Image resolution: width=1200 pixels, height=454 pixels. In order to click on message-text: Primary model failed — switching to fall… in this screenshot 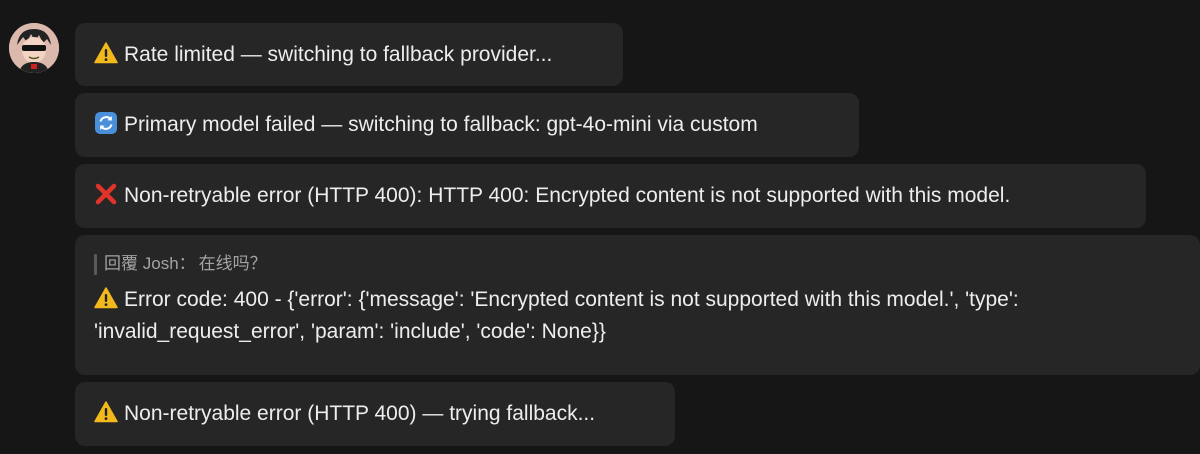, I will do `click(441, 124)`.